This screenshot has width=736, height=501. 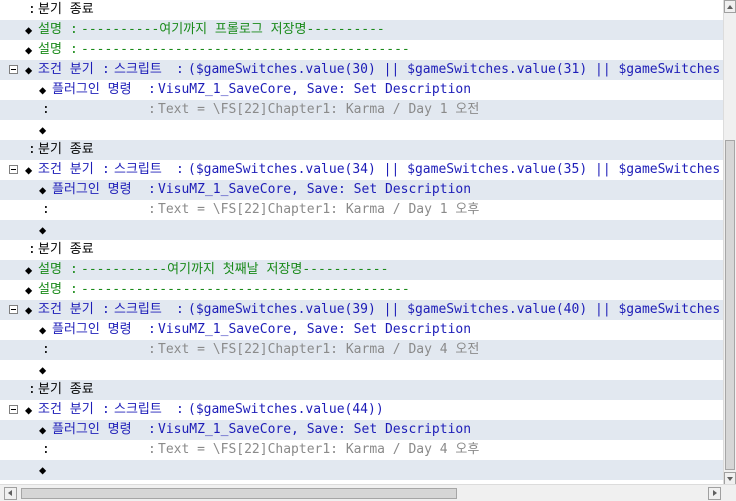 I want to click on scroll-up-button, so click(x=730, y=6).